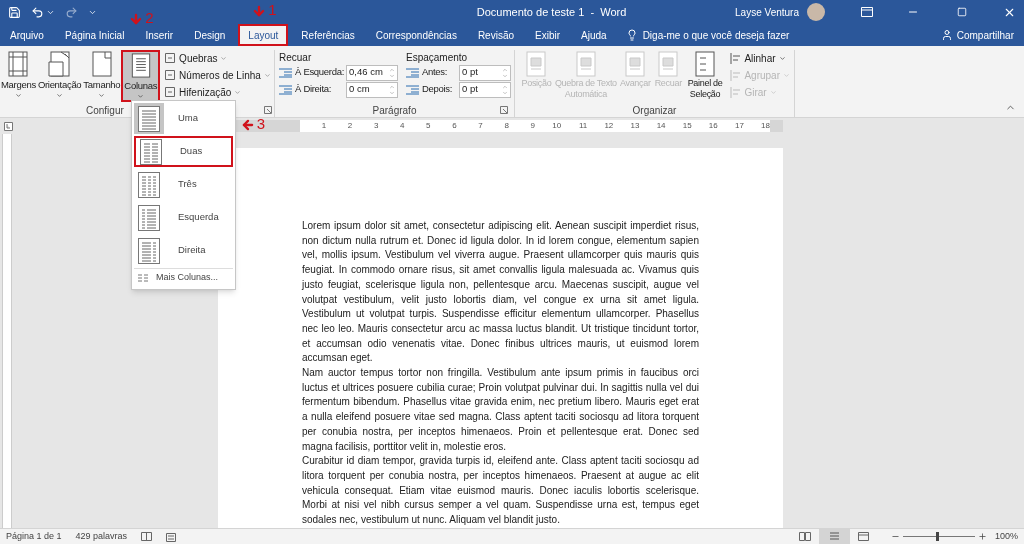  Describe the element at coordinates (319, 72) in the screenshot. I see `field-label: À Esquerda:` at that location.